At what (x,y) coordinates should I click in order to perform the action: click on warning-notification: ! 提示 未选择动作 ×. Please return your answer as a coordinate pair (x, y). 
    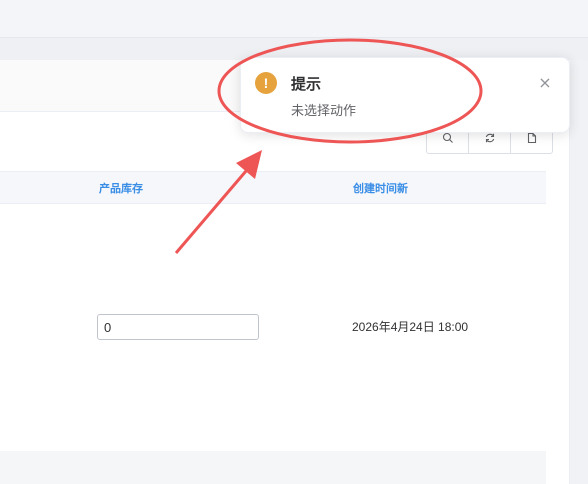
    Looking at the image, I should click on (405, 95).